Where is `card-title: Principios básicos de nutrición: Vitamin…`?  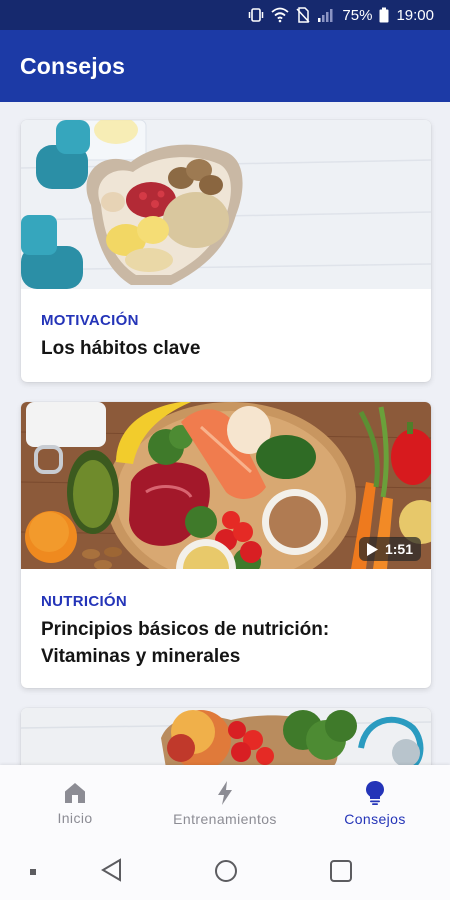 card-title: Principios básicos de nutrición: Vitamin… is located at coordinates (185, 643).